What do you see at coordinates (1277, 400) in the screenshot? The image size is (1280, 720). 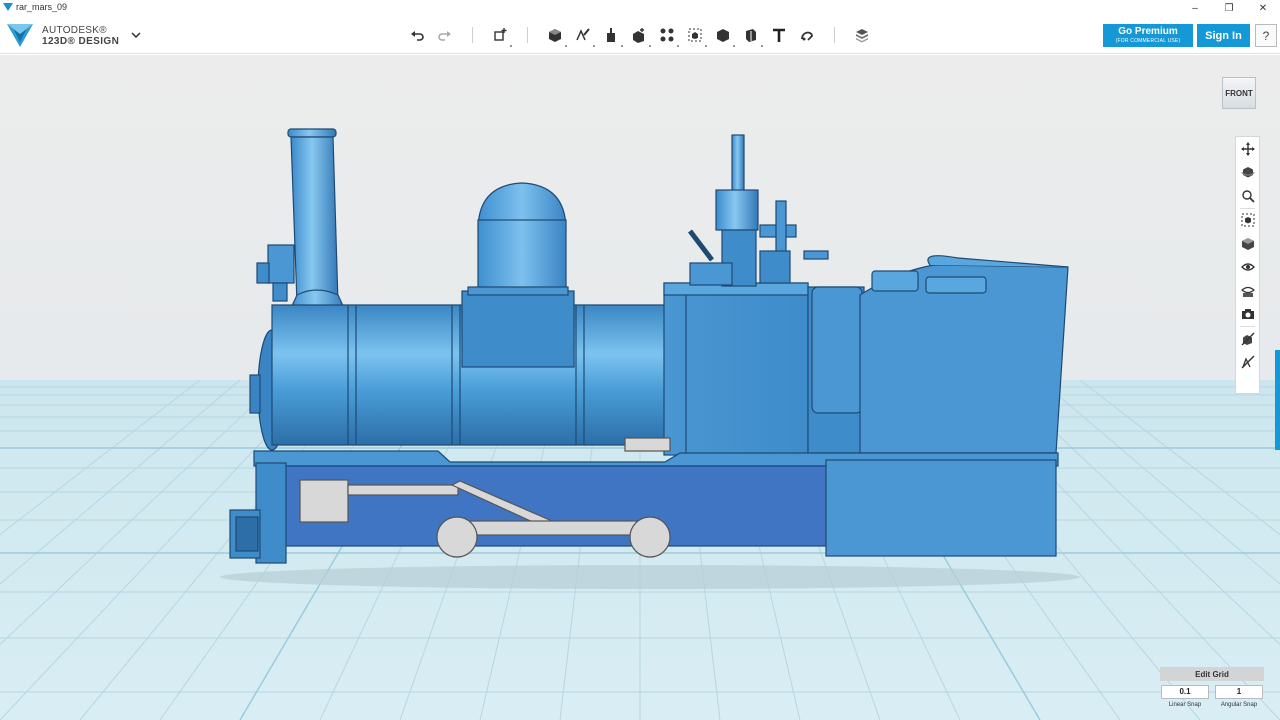 I see `viewport-side-tab` at bounding box center [1277, 400].